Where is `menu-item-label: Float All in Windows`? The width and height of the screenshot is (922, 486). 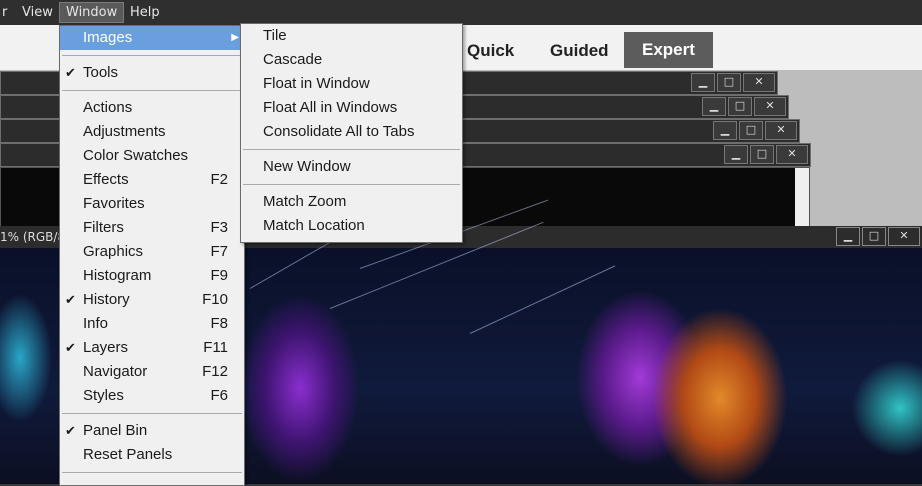
menu-item-label: Float All in Windows is located at coordinates (330, 107).